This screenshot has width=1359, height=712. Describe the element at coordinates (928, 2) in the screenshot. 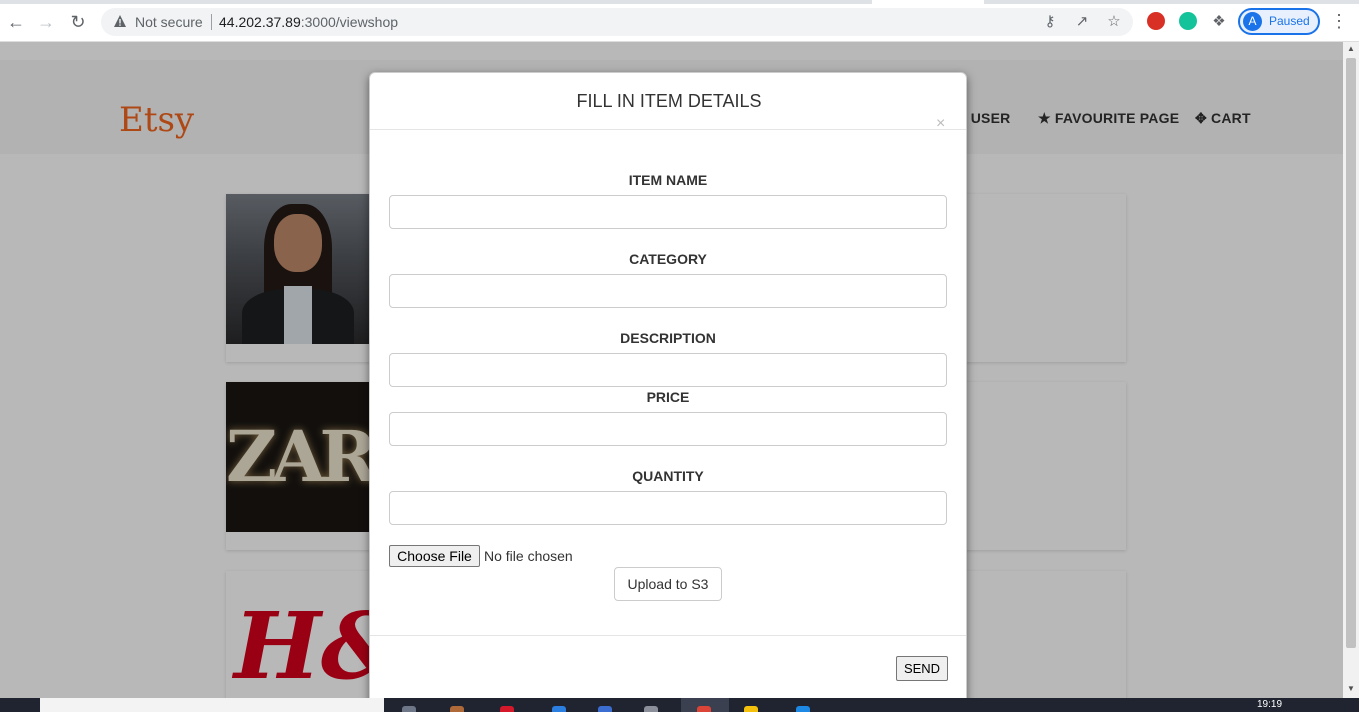

I see `active-tab` at that location.